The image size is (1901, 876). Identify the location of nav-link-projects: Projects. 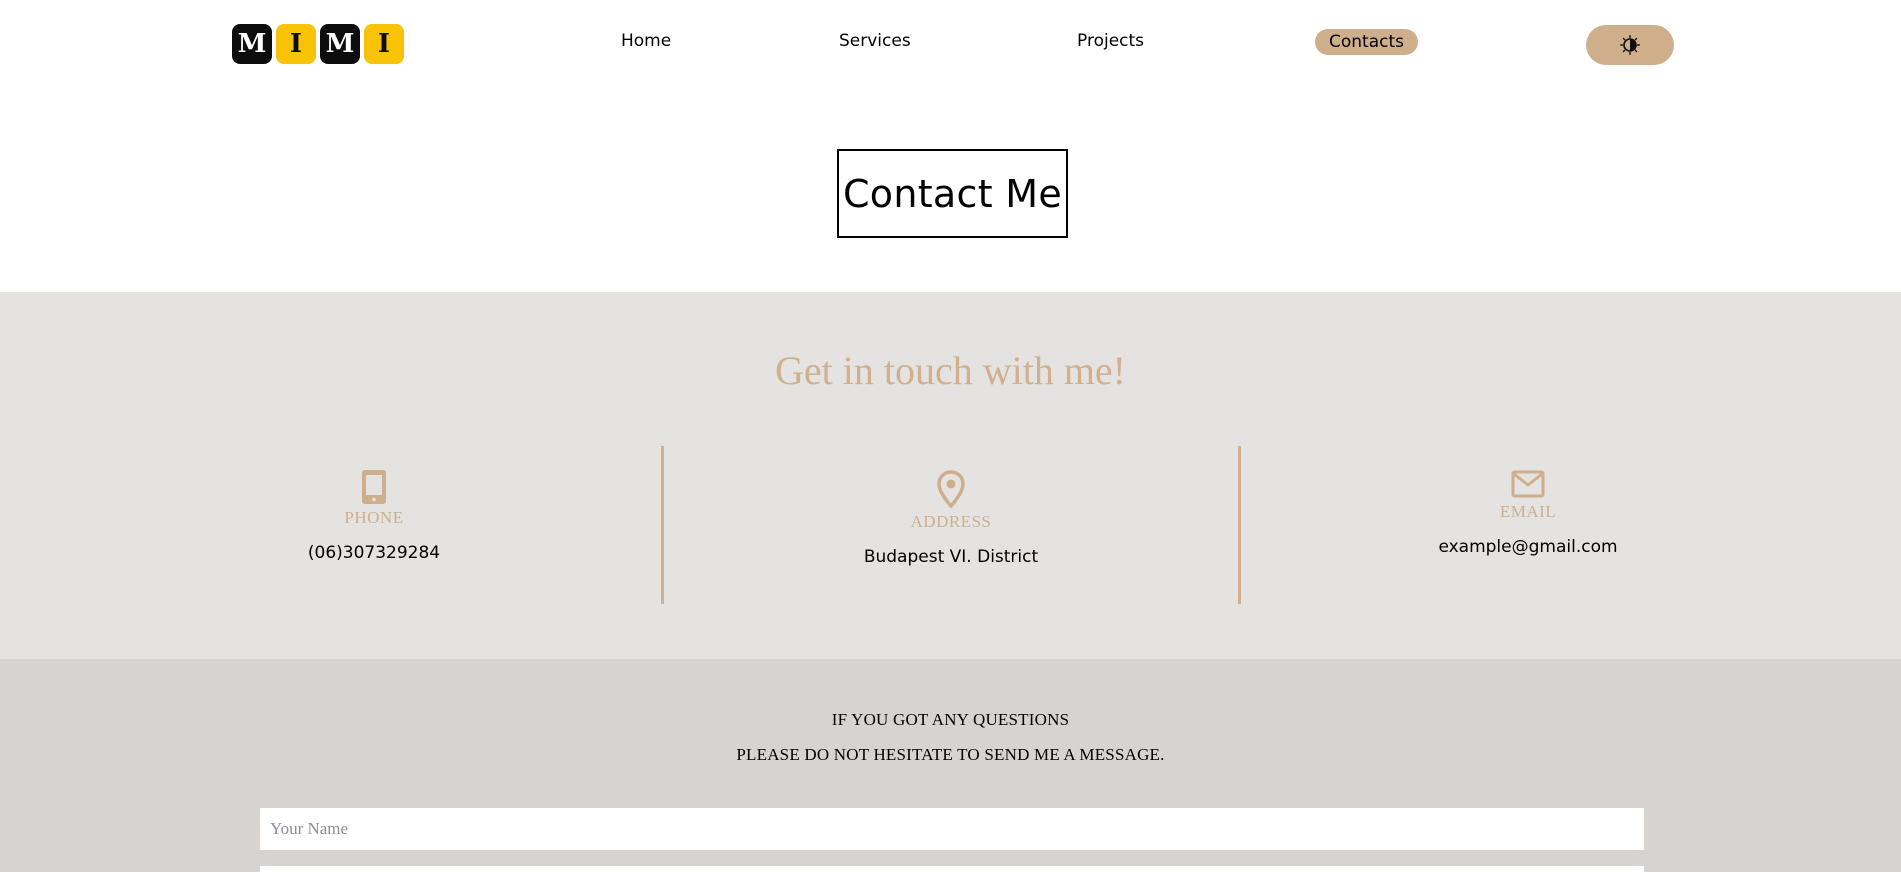
(1110, 41).